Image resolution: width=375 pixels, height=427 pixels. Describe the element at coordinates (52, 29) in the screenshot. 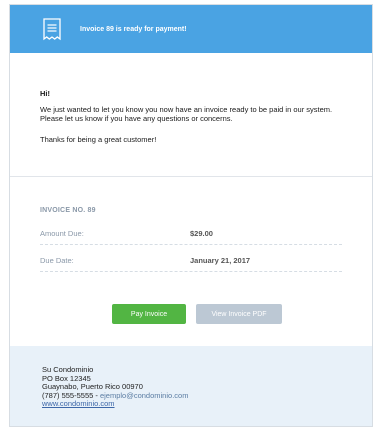

I see `receipt-icon` at that location.